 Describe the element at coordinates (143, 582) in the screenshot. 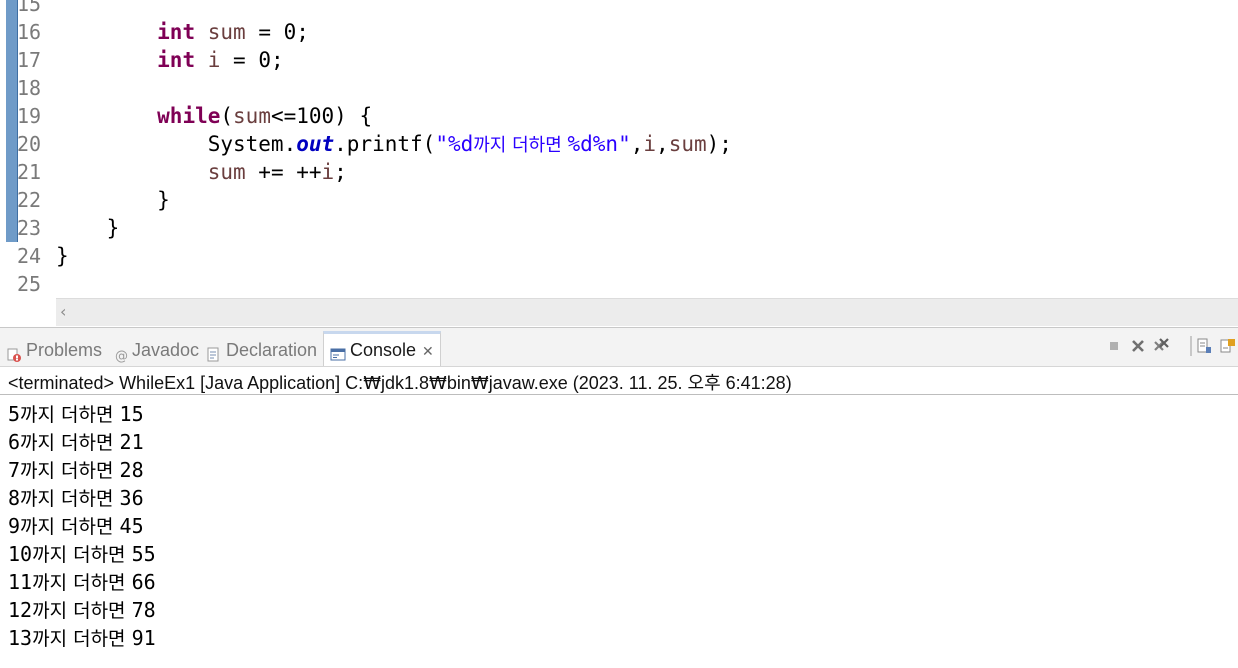

I see `console-line-sum: 66` at that location.